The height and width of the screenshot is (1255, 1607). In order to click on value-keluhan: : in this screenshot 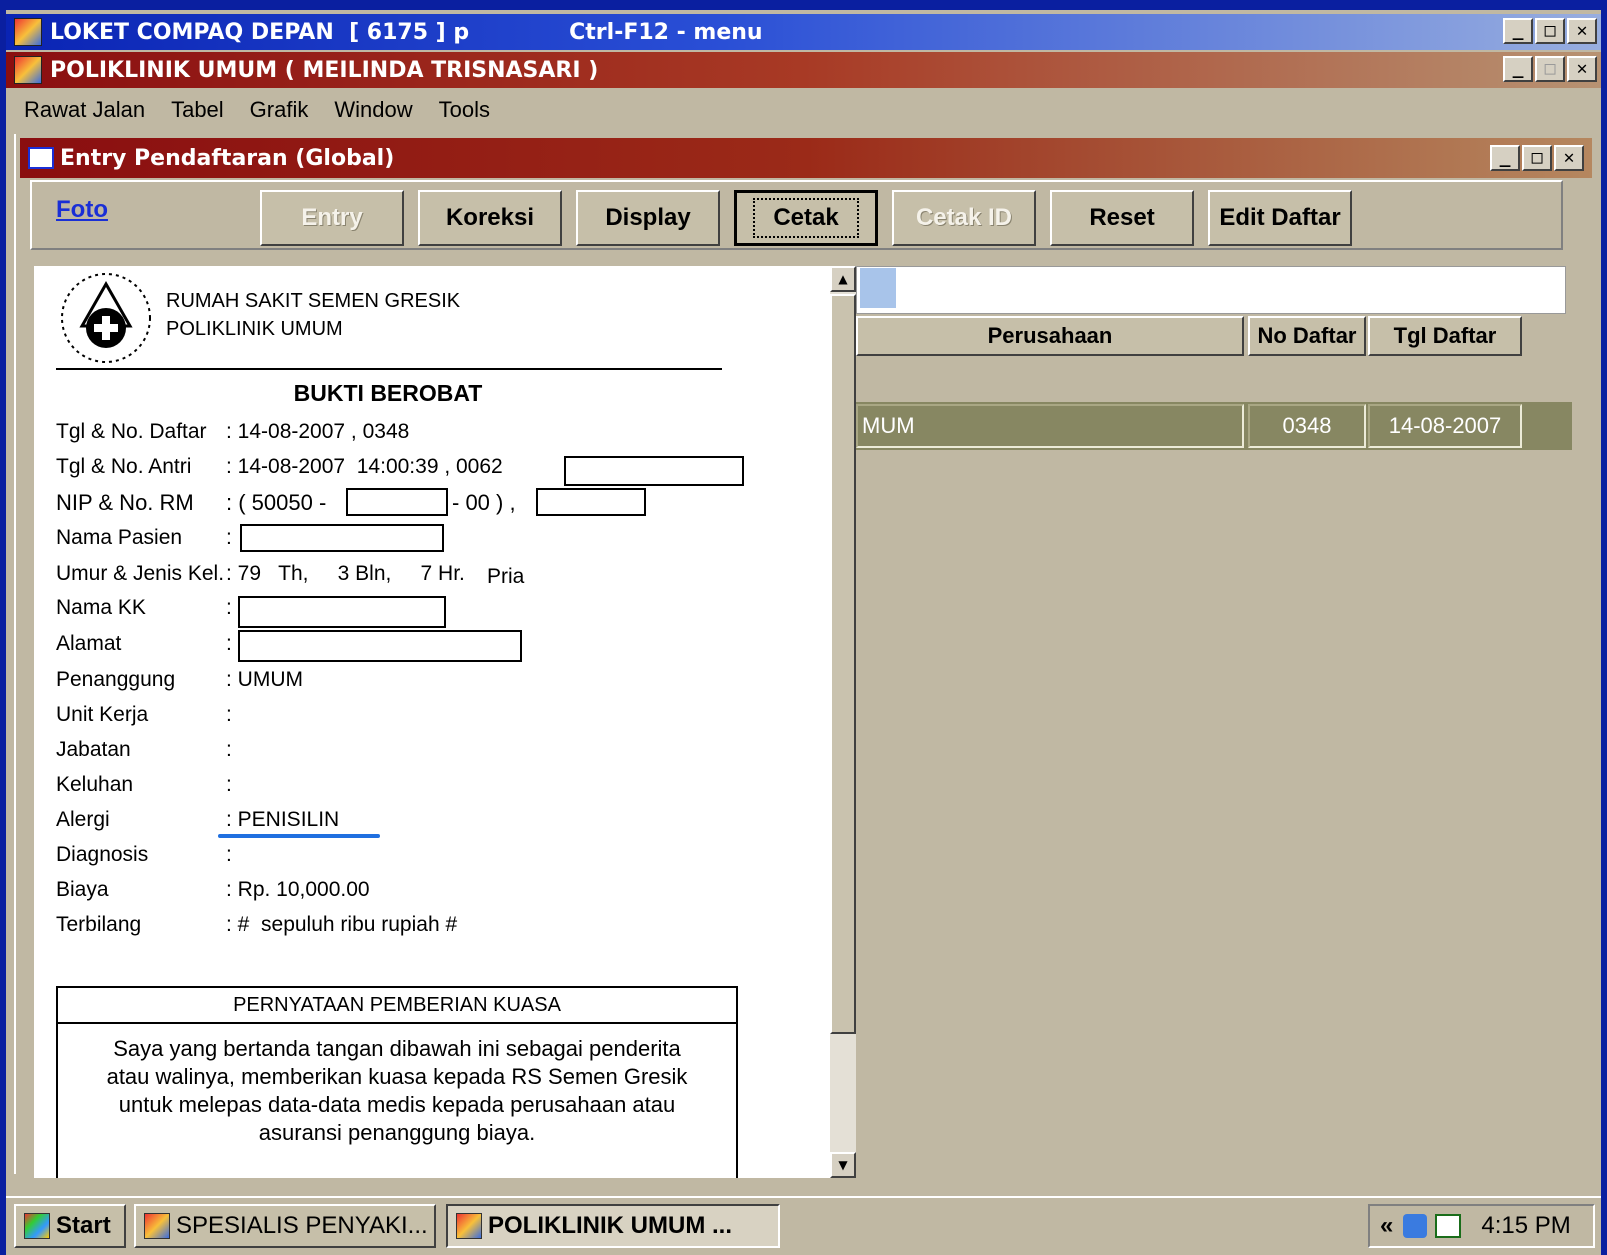, I will do `click(229, 784)`.